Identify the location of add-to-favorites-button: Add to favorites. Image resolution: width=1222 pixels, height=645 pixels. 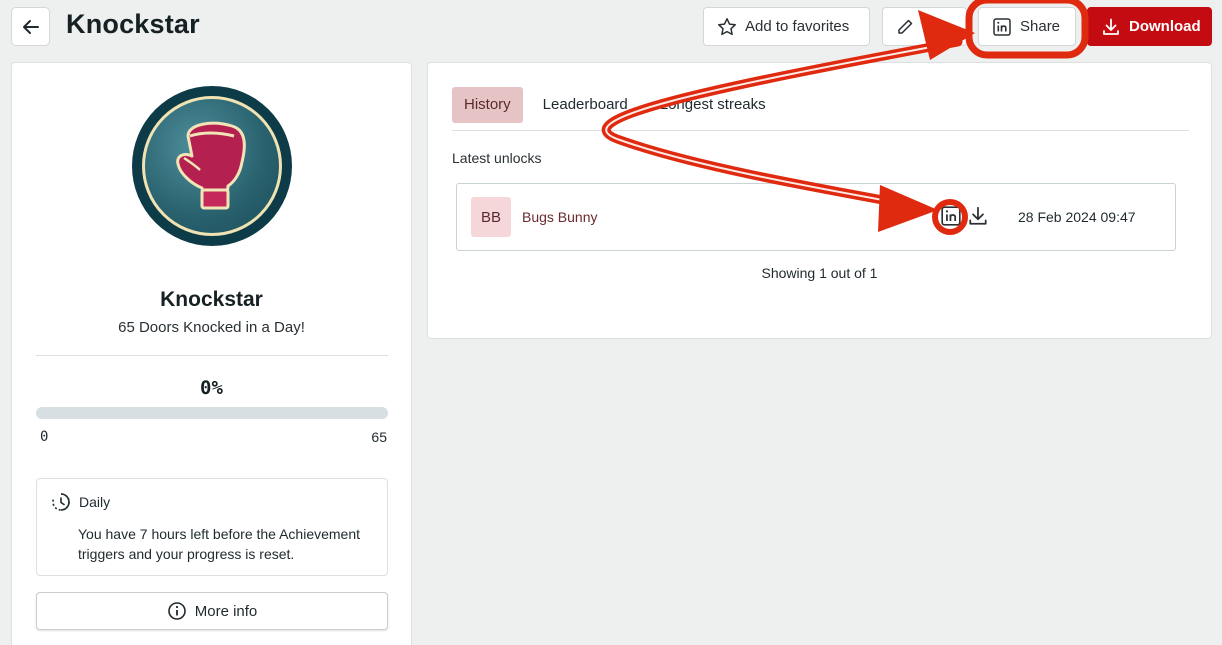
(786, 26).